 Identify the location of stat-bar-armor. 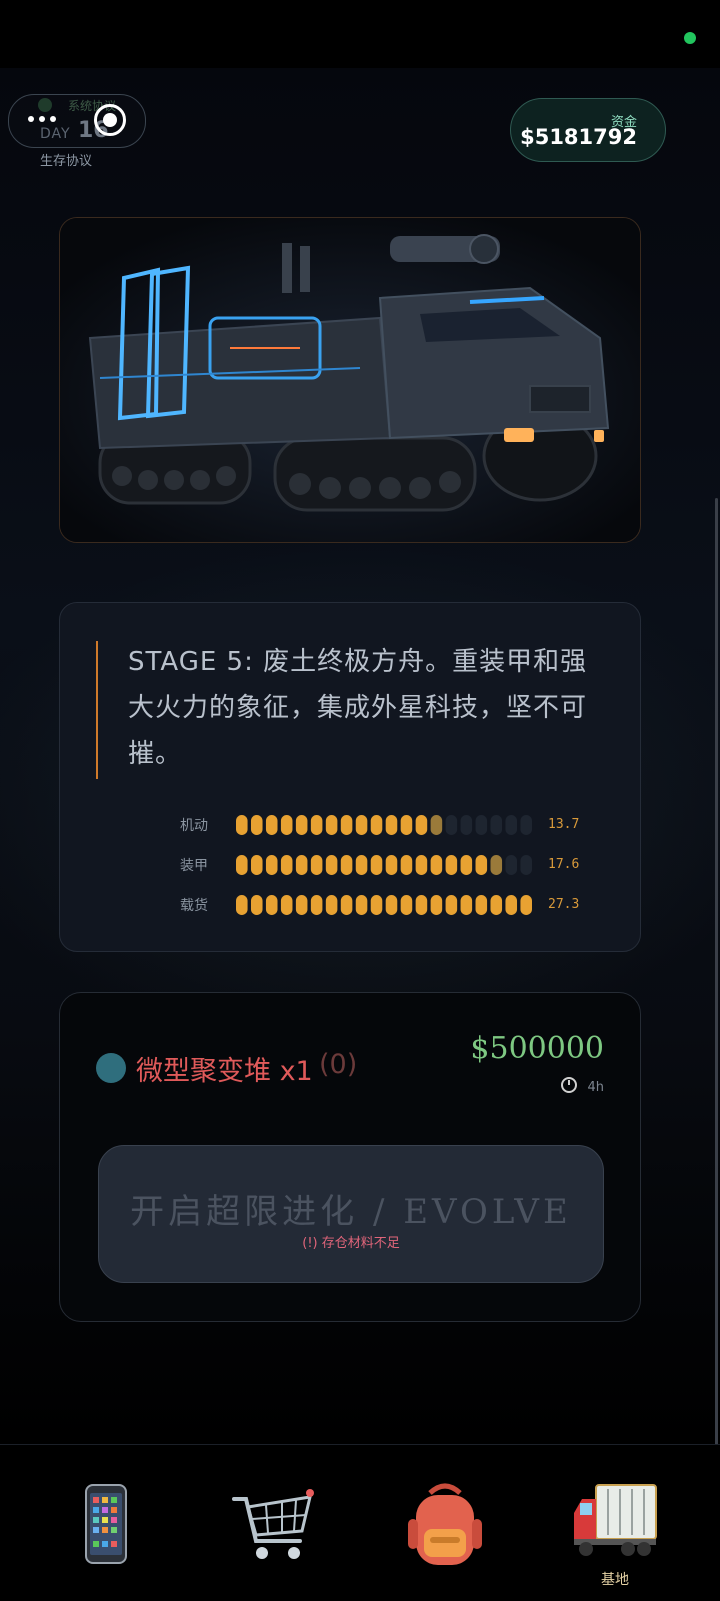
(384, 865).